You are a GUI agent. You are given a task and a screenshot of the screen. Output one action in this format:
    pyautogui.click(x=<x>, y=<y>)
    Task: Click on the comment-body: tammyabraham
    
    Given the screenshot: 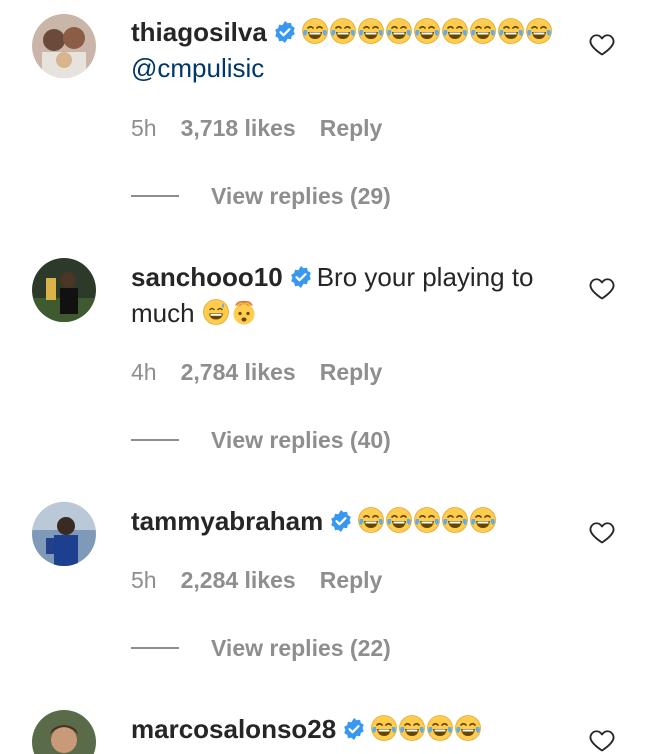 What is the action you would take?
    pyautogui.click(x=351, y=521)
    